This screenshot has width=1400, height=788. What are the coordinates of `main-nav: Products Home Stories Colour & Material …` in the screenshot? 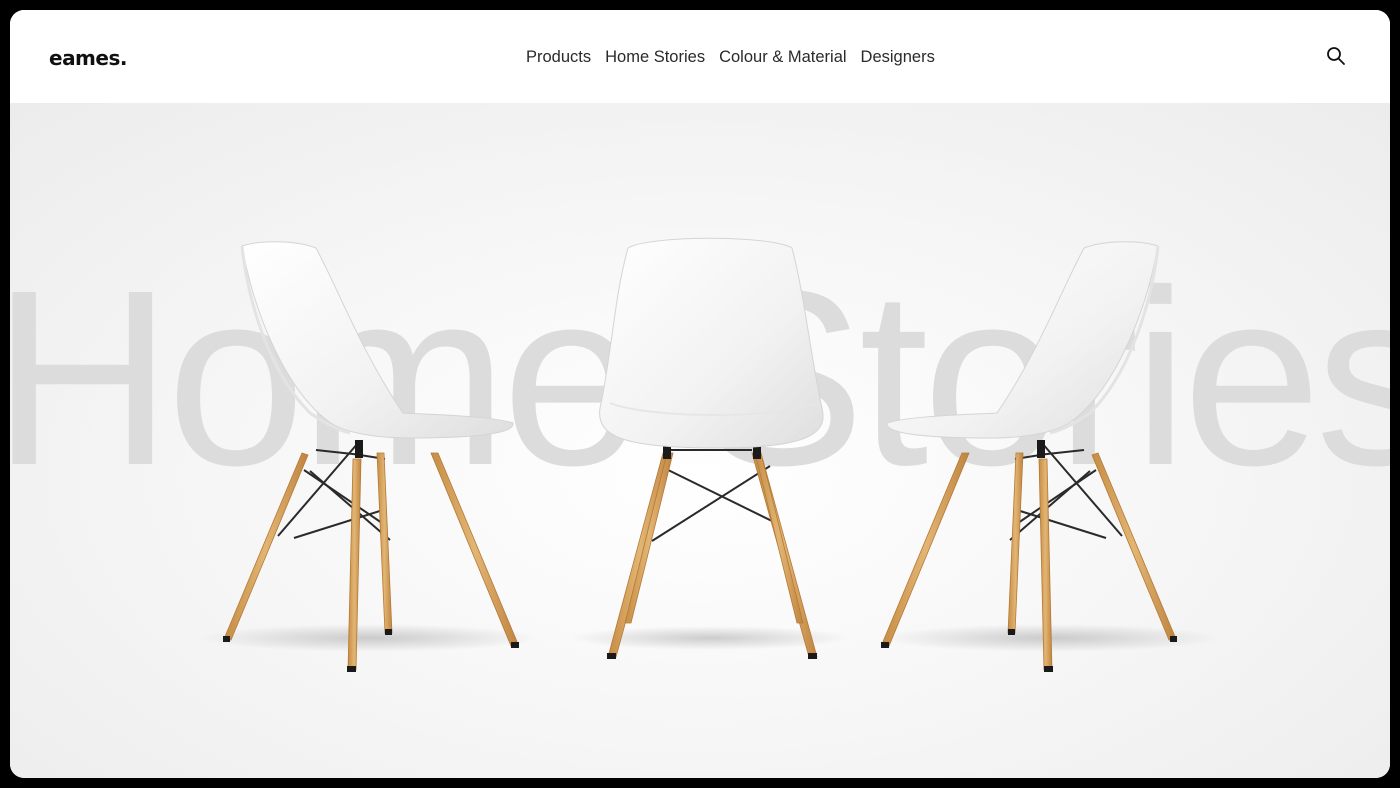 It's located at (730, 57).